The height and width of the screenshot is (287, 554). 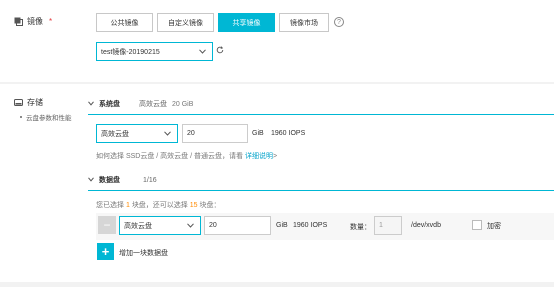 I want to click on system-disk-header: 系统盘 高效云盘 20 GiB, so click(x=140, y=104).